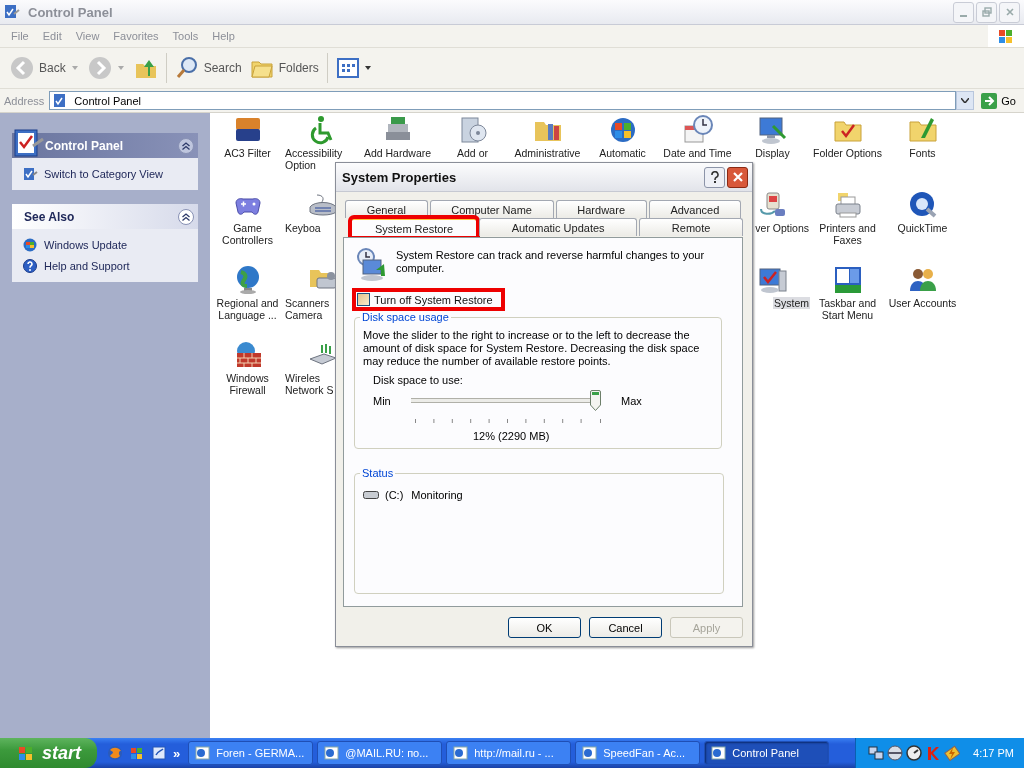 This screenshot has width=1024, height=768. Describe the element at coordinates (115, 753) in the screenshot. I see `browser-globe-icon` at that location.